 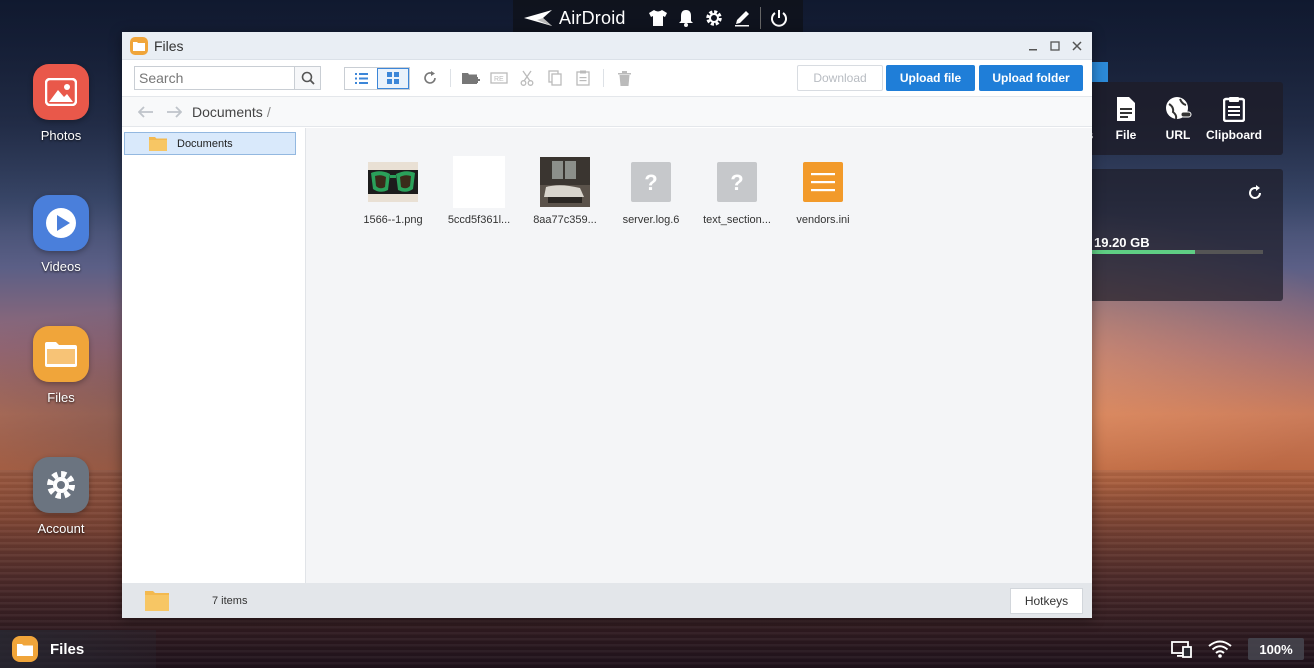 I want to click on storage-bar, so click(x=1177, y=252).